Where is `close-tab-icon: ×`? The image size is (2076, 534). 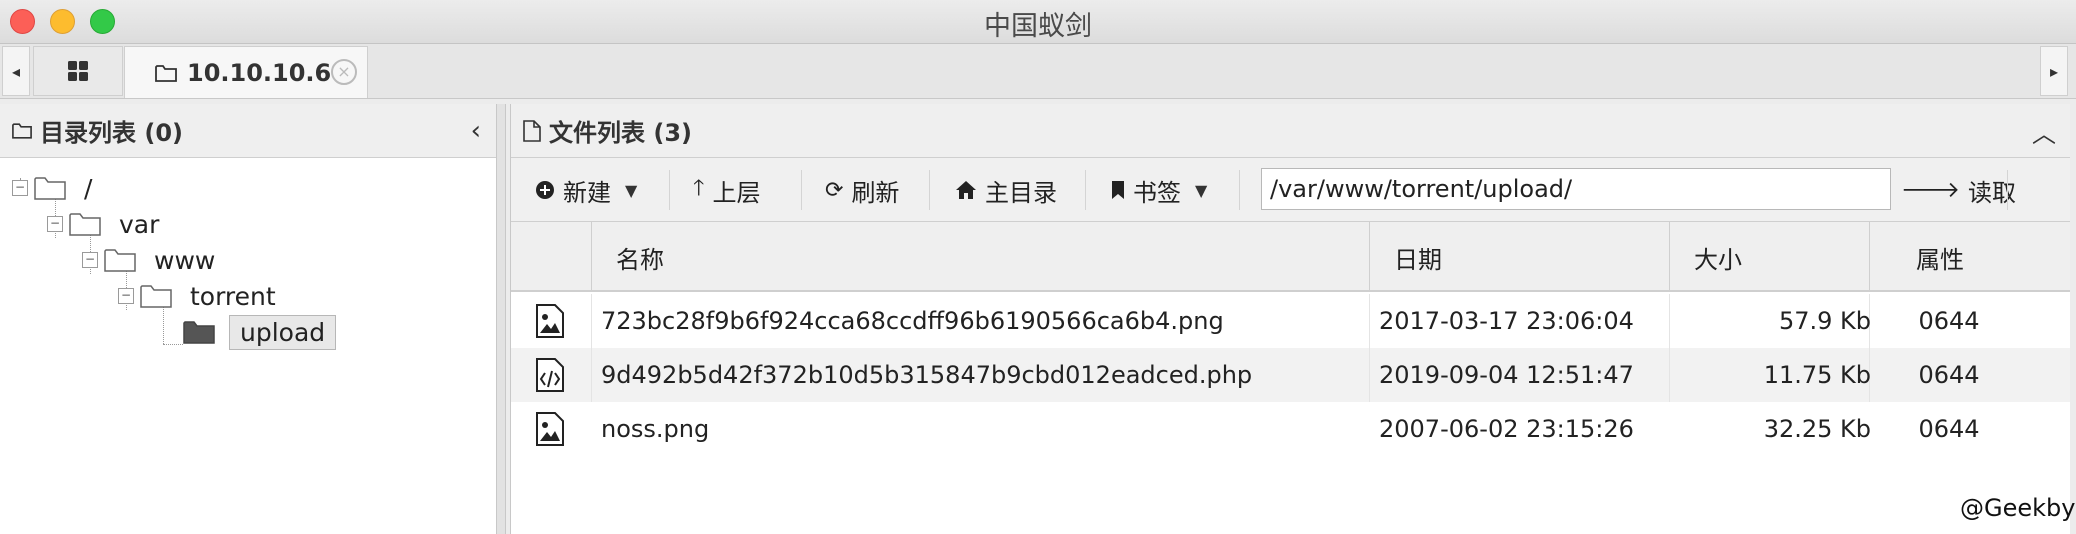 close-tab-icon: × is located at coordinates (344, 72).